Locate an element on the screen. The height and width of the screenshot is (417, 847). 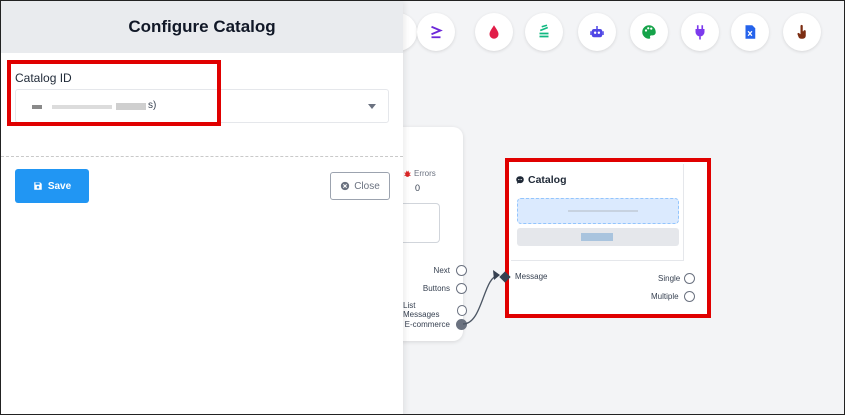
panel-header: Configure Catalog is located at coordinates (202, 27).